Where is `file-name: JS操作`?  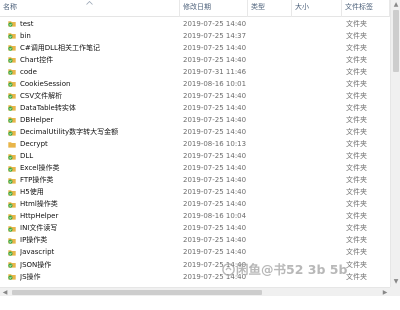 file-name: JS操作 is located at coordinates (30, 276).